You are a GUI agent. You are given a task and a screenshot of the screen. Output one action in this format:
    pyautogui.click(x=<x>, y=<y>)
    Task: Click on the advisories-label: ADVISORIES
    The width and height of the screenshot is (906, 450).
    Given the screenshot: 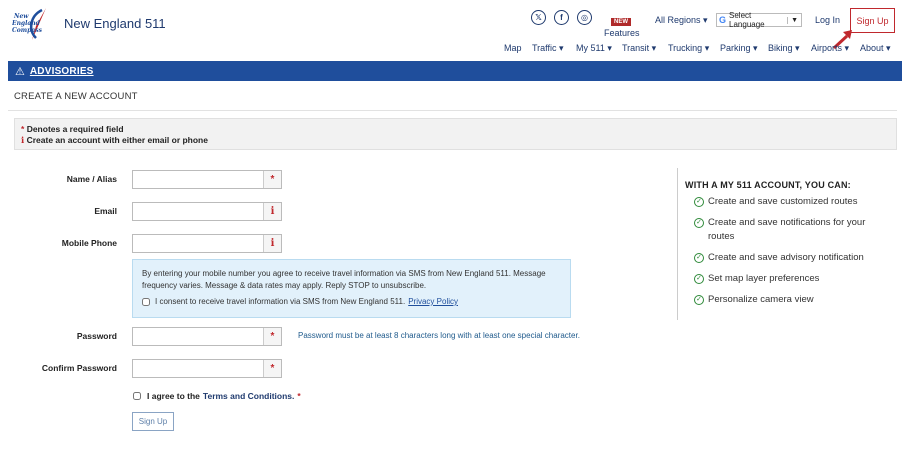 What is the action you would take?
    pyautogui.click(x=61, y=71)
    